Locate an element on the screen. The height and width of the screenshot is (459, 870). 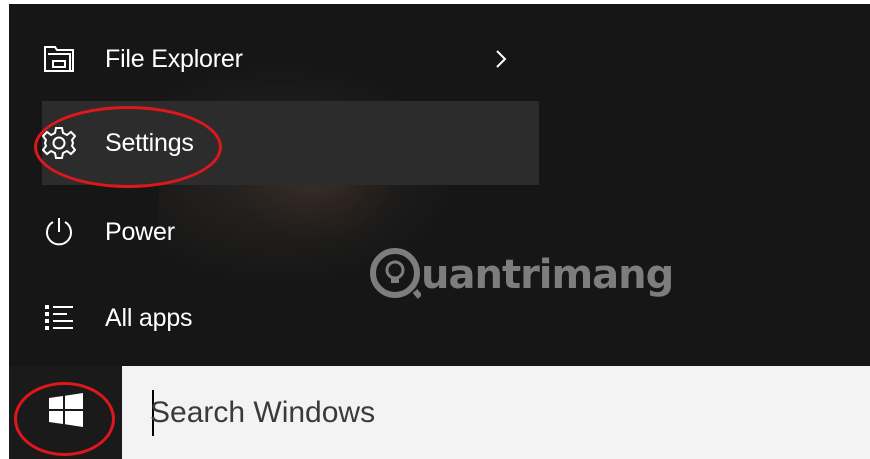
chevron-right-icon is located at coordinates (501, 59).